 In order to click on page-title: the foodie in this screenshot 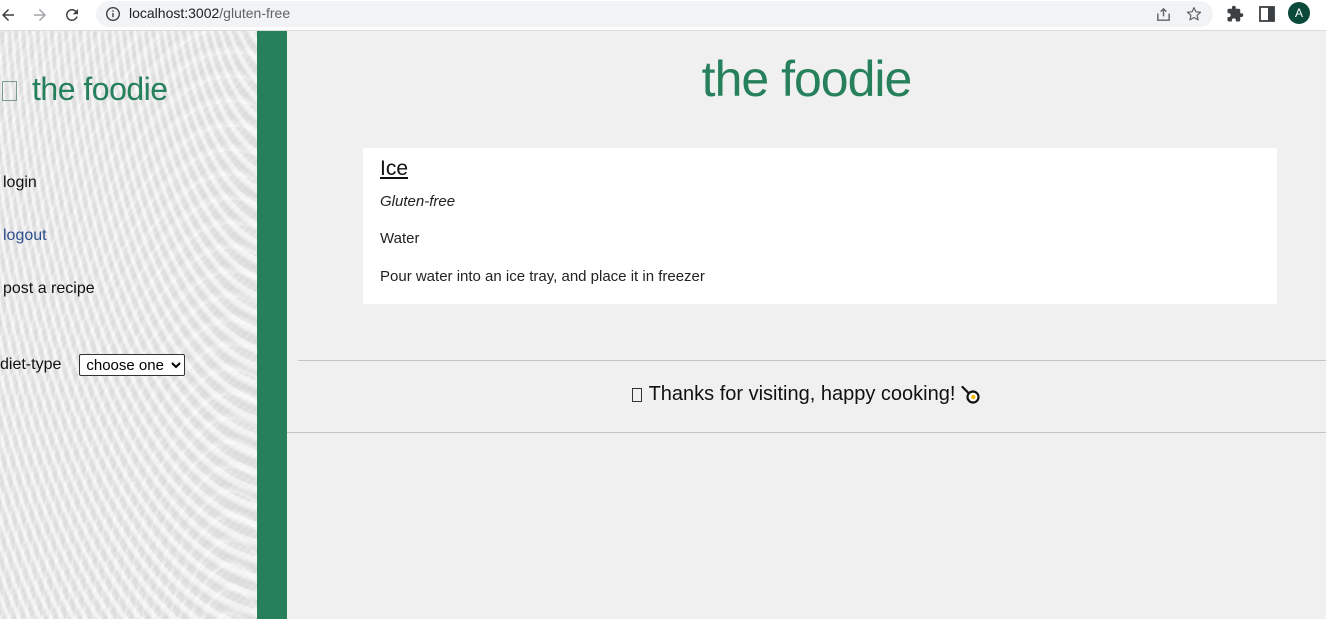, I will do `click(807, 79)`.